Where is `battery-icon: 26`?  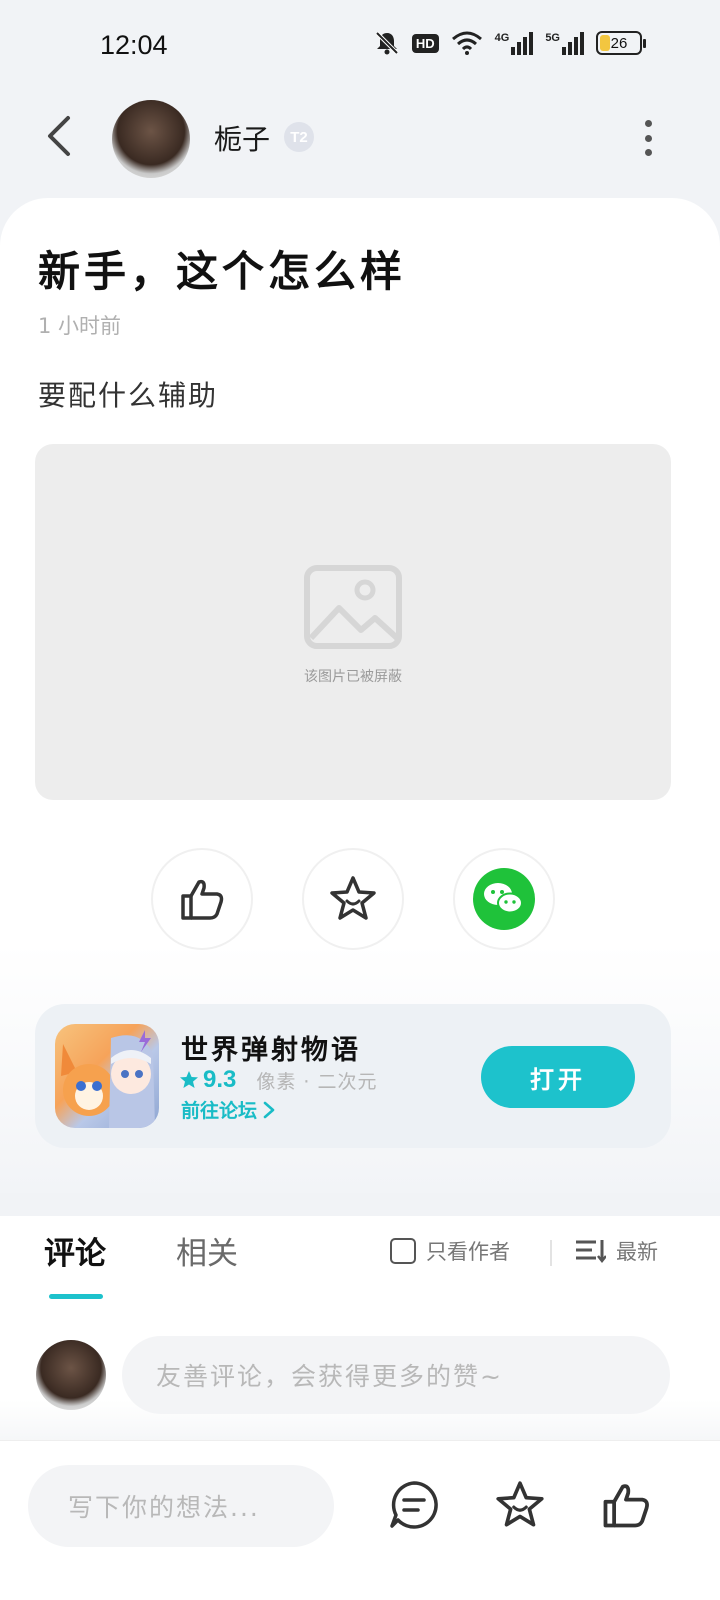
battery-icon: 26 is located at coordinates (621, 43).